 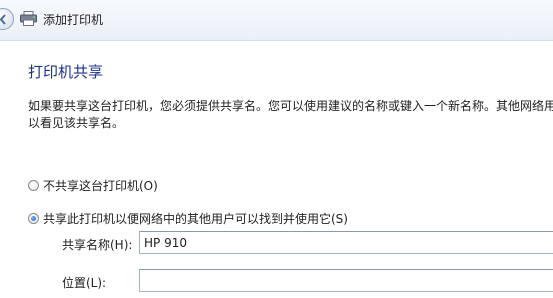 I want to click on share-name-input, so click(x=346, y=242).